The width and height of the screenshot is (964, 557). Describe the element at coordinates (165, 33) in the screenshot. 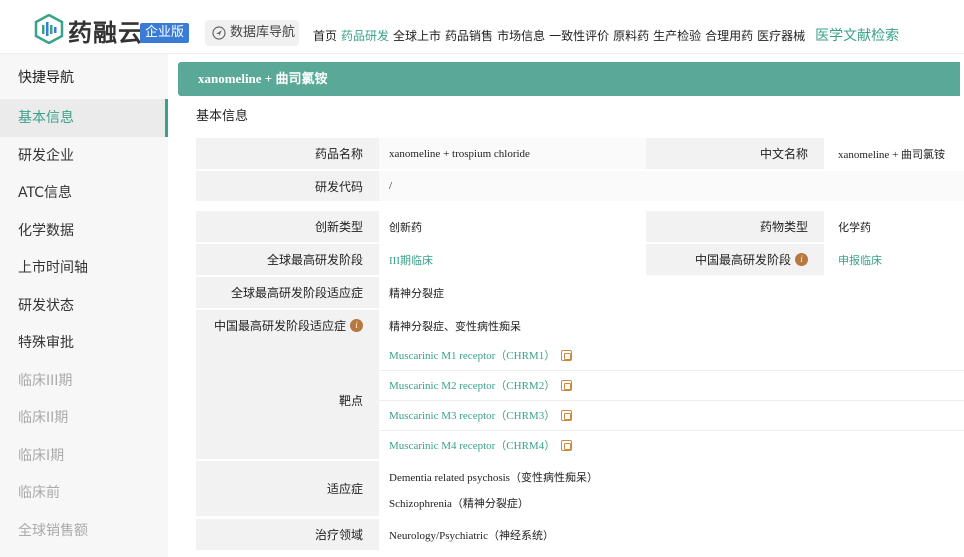

I see `edition-badge: 企业版` at that location.